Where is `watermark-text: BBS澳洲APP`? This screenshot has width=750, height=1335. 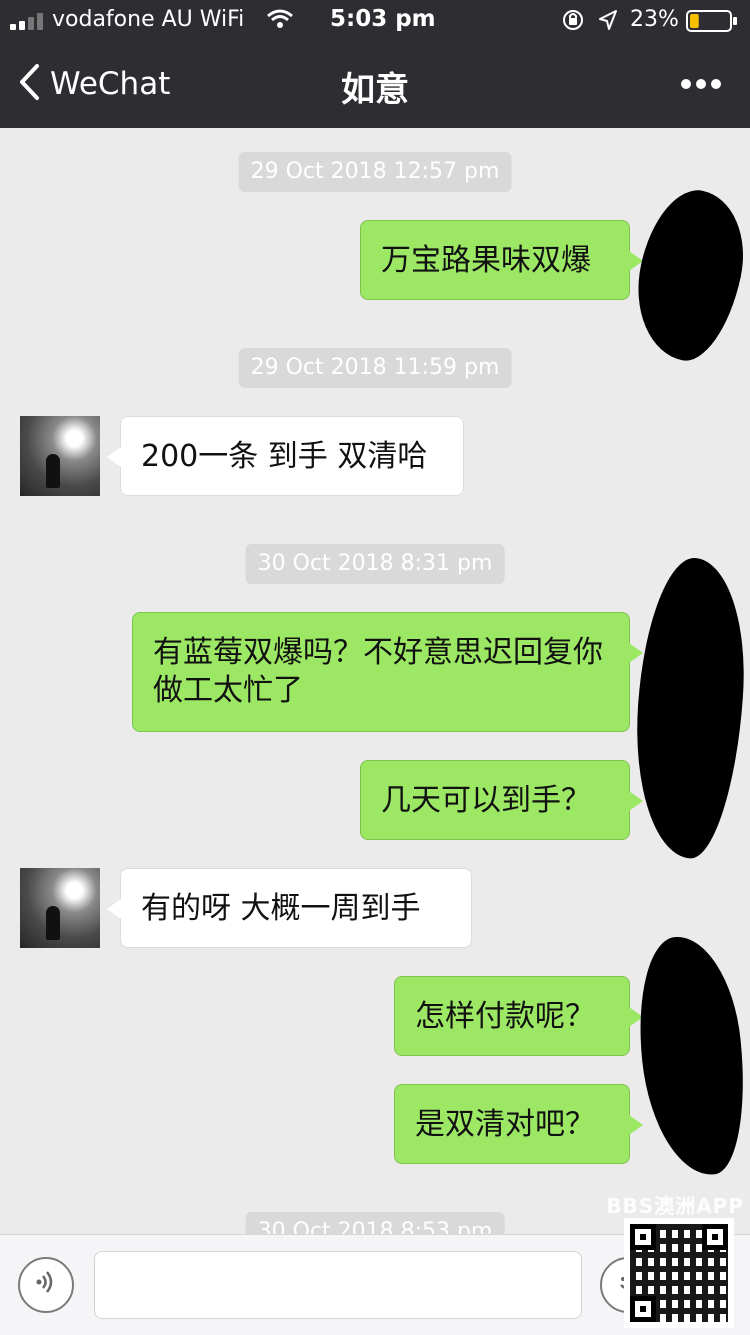
watermark-text: BBS澳洲APP is located at coordinates (675, 1206).